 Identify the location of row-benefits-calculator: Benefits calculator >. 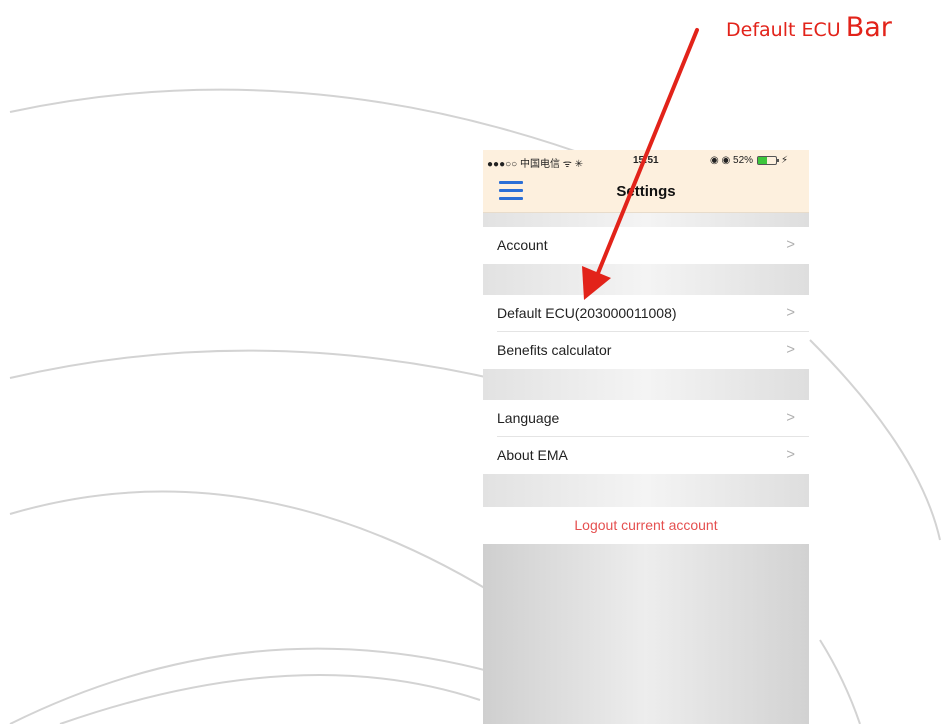
(646, 350).